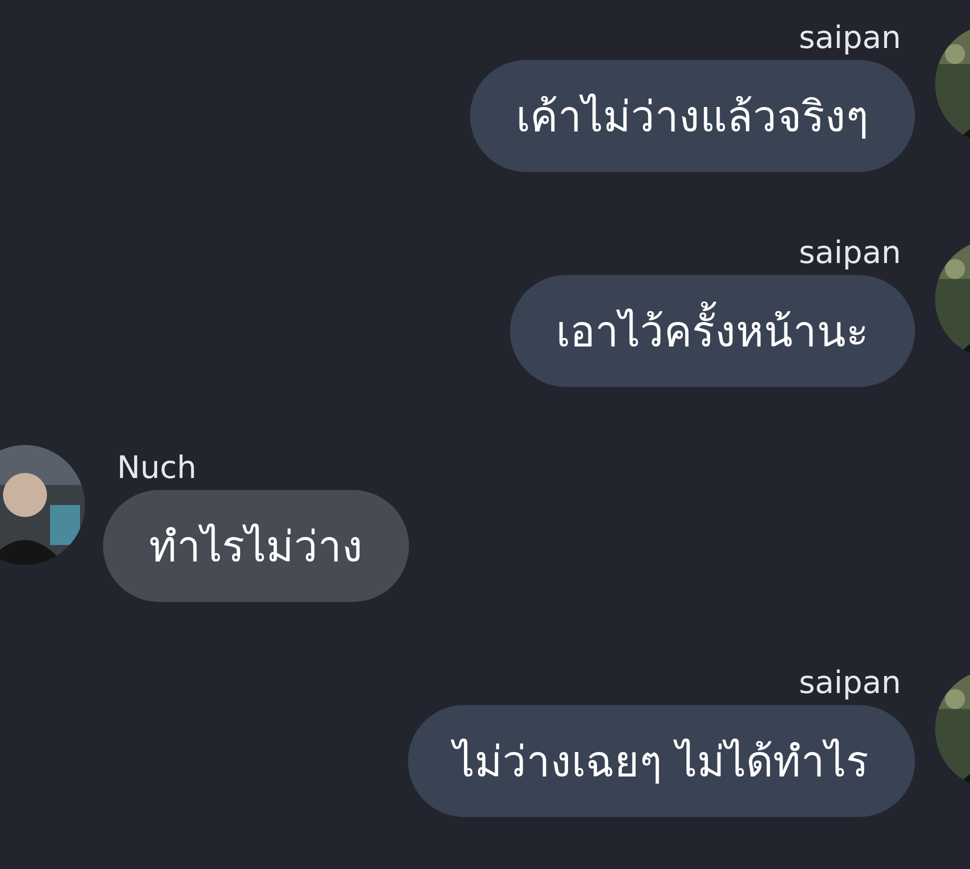 This screenshot has height=869, width=970. What do you see at coordinates (692, 116) in the screenshot?
I see `message-bubble: เค้าไม่ว่างแล้วจริงๆ` at bounding box center [692, 116].